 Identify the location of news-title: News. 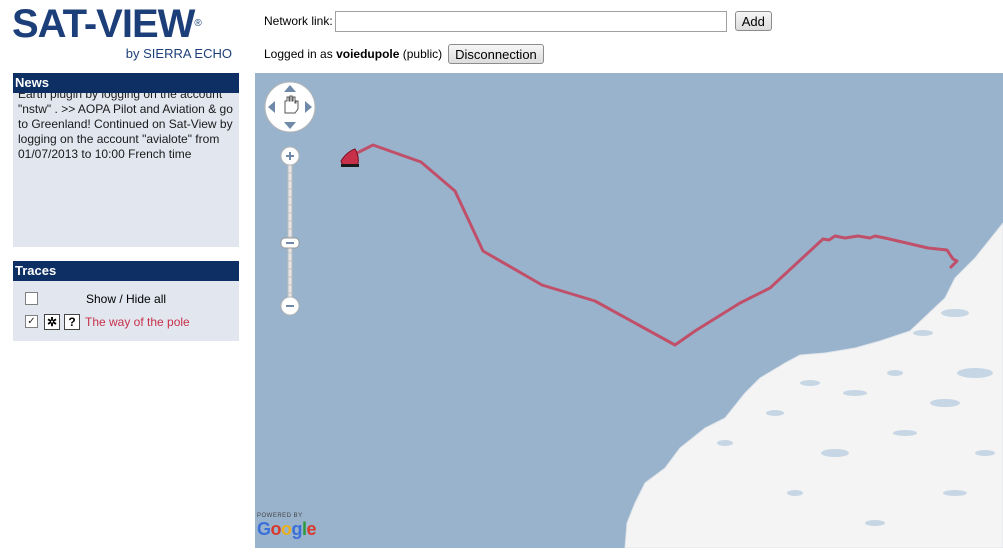
(126, 83).